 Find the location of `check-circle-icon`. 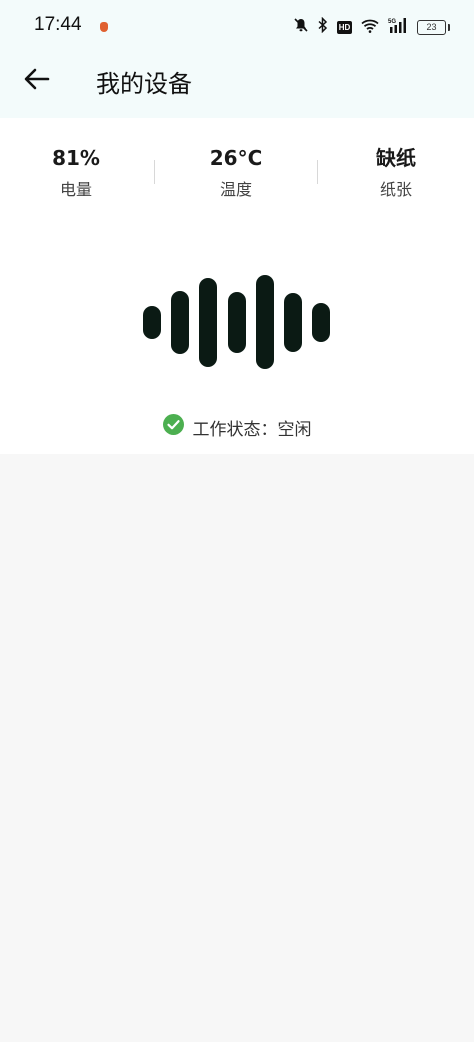

check-circle-icon is located at coordinates (173, 427).